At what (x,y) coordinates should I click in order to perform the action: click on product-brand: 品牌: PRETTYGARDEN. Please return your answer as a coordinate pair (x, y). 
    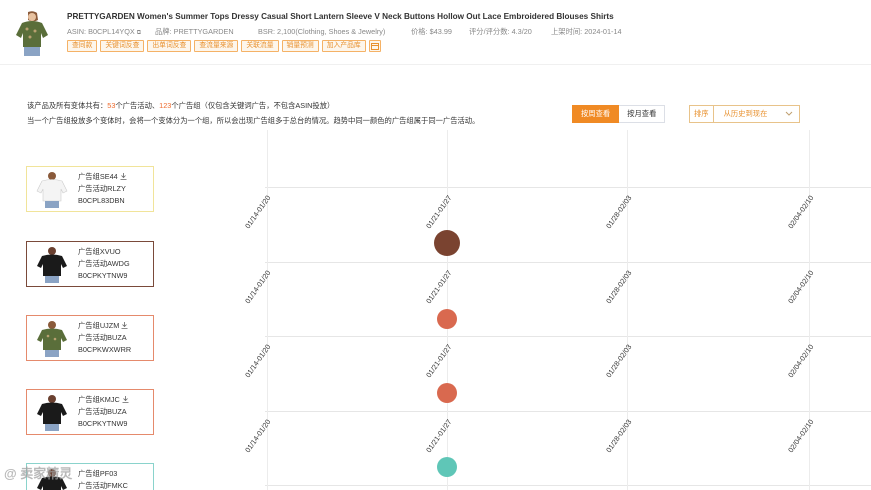
    Looking at the image, I should click on (194, 31).